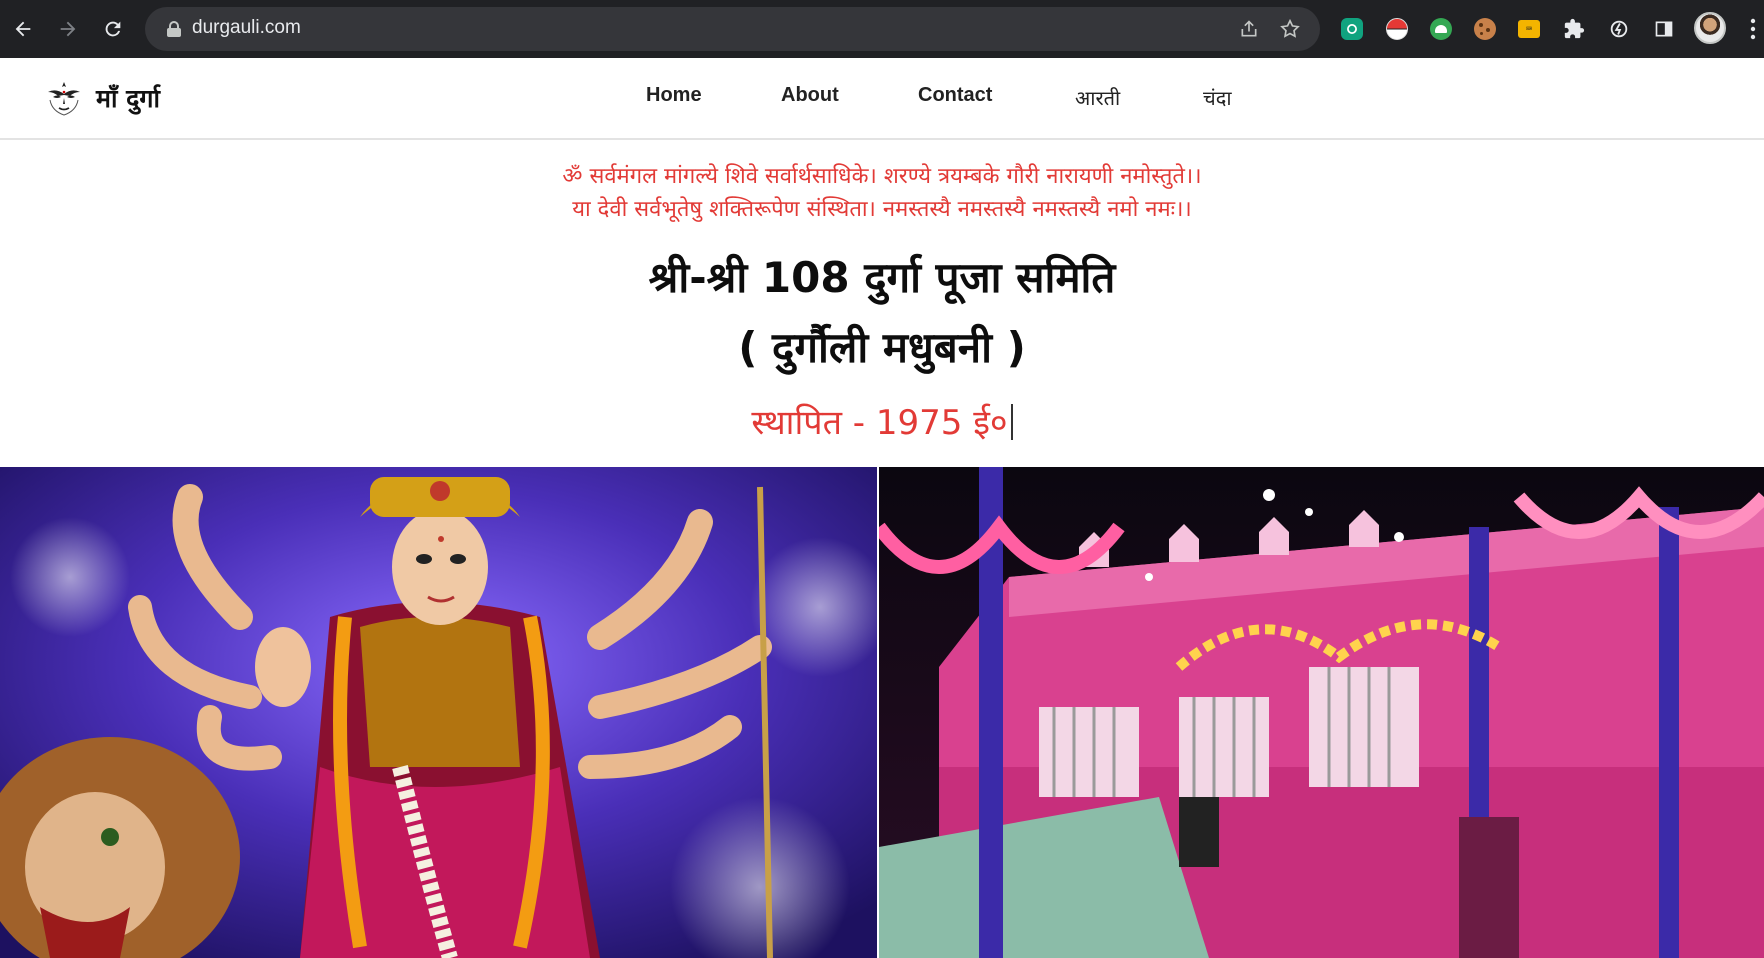 The width and height of the screenshot is (1764, 958). Describe the element at coordinates (1217, 97) in the screenshot. I see `nav-chanda: चंदा` at that location.